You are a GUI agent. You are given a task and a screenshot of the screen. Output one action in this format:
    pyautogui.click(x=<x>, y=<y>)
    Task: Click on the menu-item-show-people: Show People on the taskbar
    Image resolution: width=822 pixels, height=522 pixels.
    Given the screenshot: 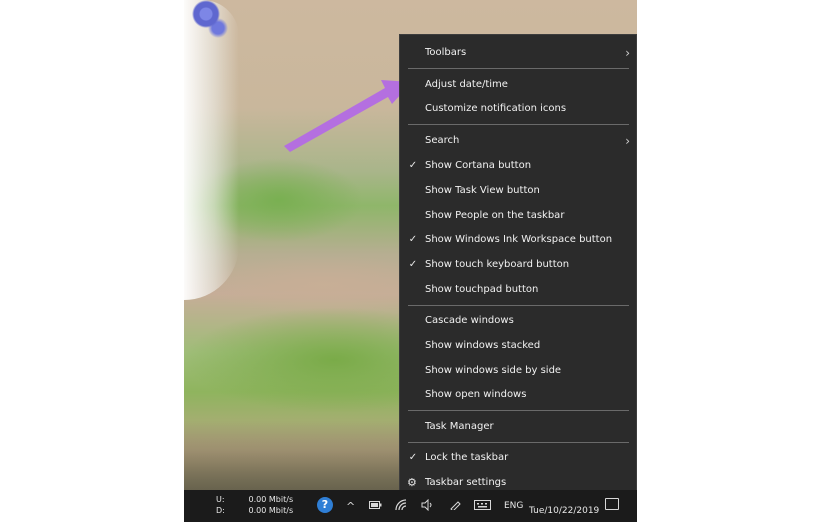 What is the action you would take?
    pyautogui.click(x=518, y=216)
    